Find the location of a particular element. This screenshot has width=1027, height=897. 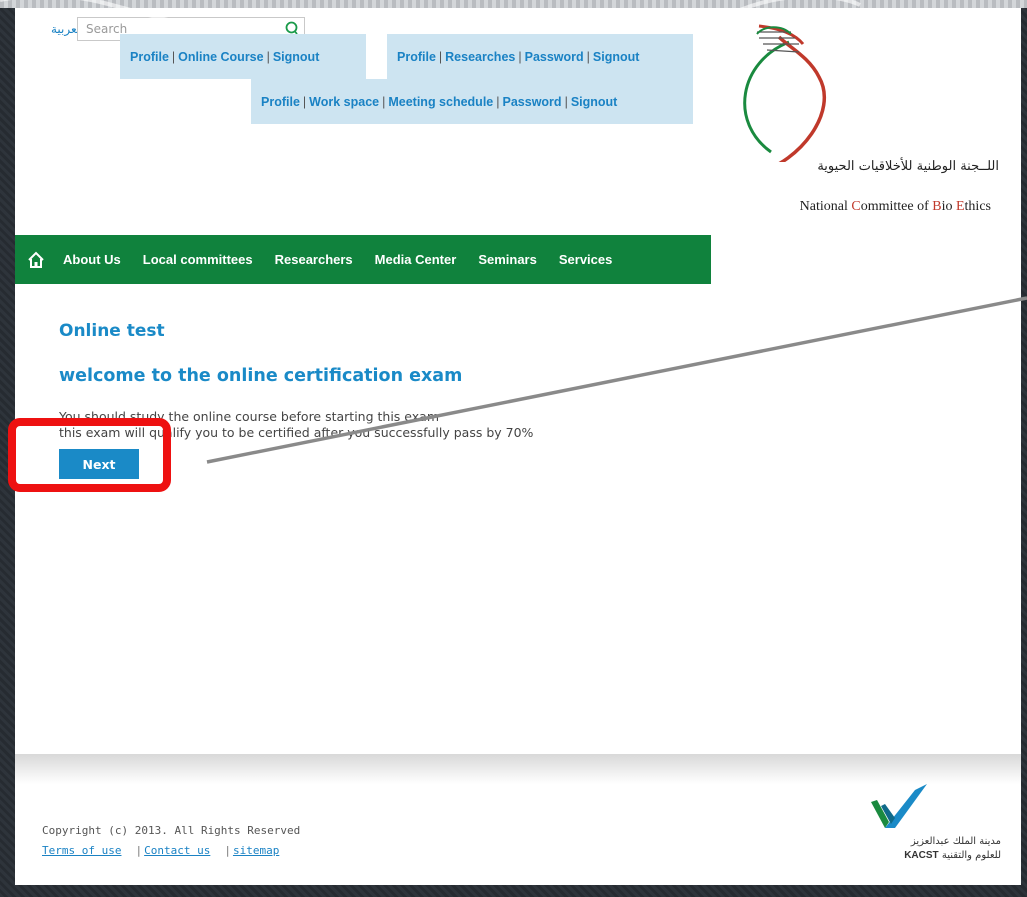

user-menu-course: Profile | Online Course | Signout is located at coordinates (243, 56).